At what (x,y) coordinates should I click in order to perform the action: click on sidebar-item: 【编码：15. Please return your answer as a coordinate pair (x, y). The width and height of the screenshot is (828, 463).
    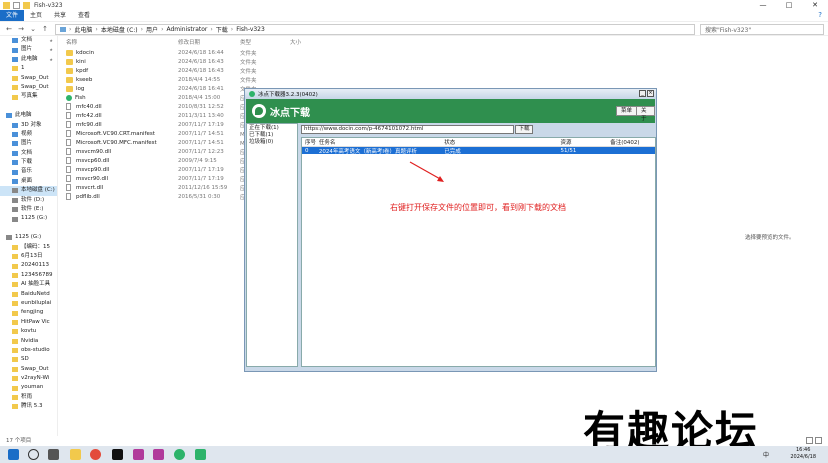
    Looking at the image, I should click on (28, 247).